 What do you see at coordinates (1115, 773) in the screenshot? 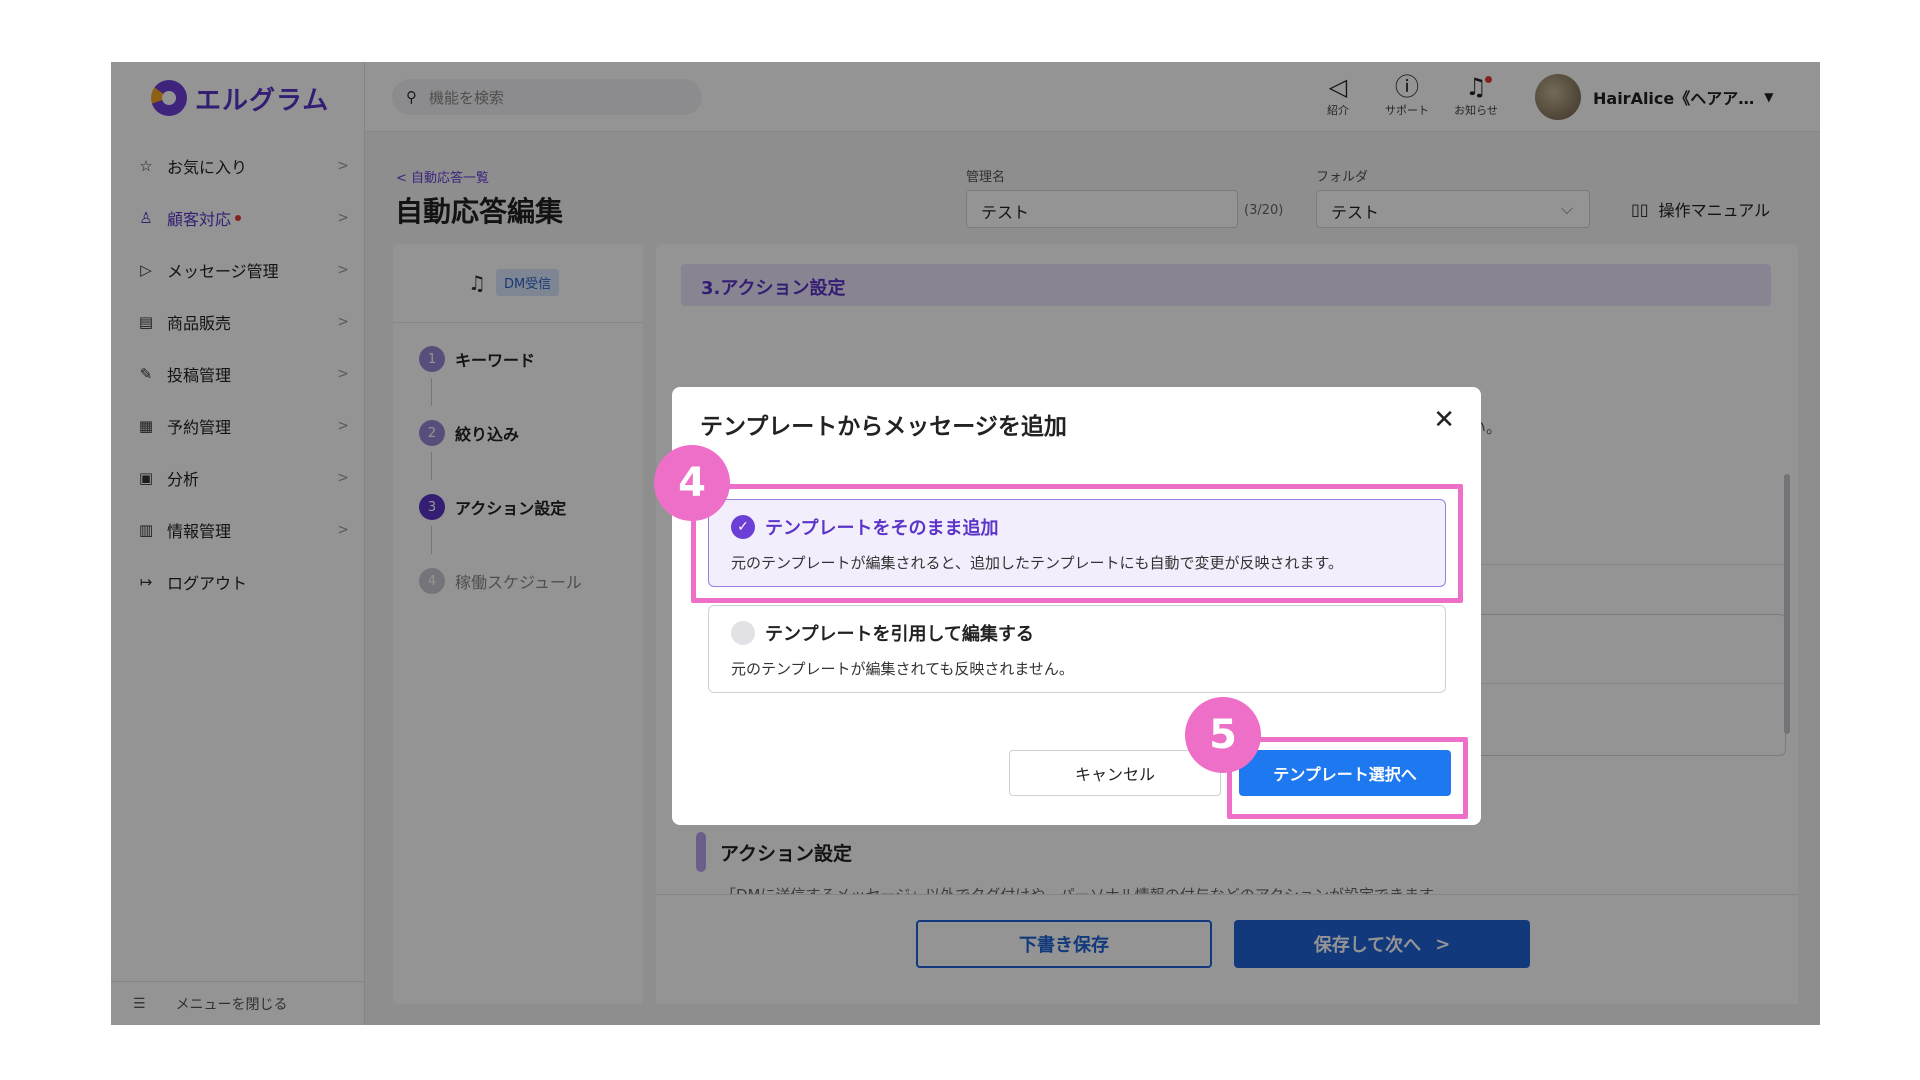
I see `cancel-button: キャンセル` at bounding box center [1115, 773].